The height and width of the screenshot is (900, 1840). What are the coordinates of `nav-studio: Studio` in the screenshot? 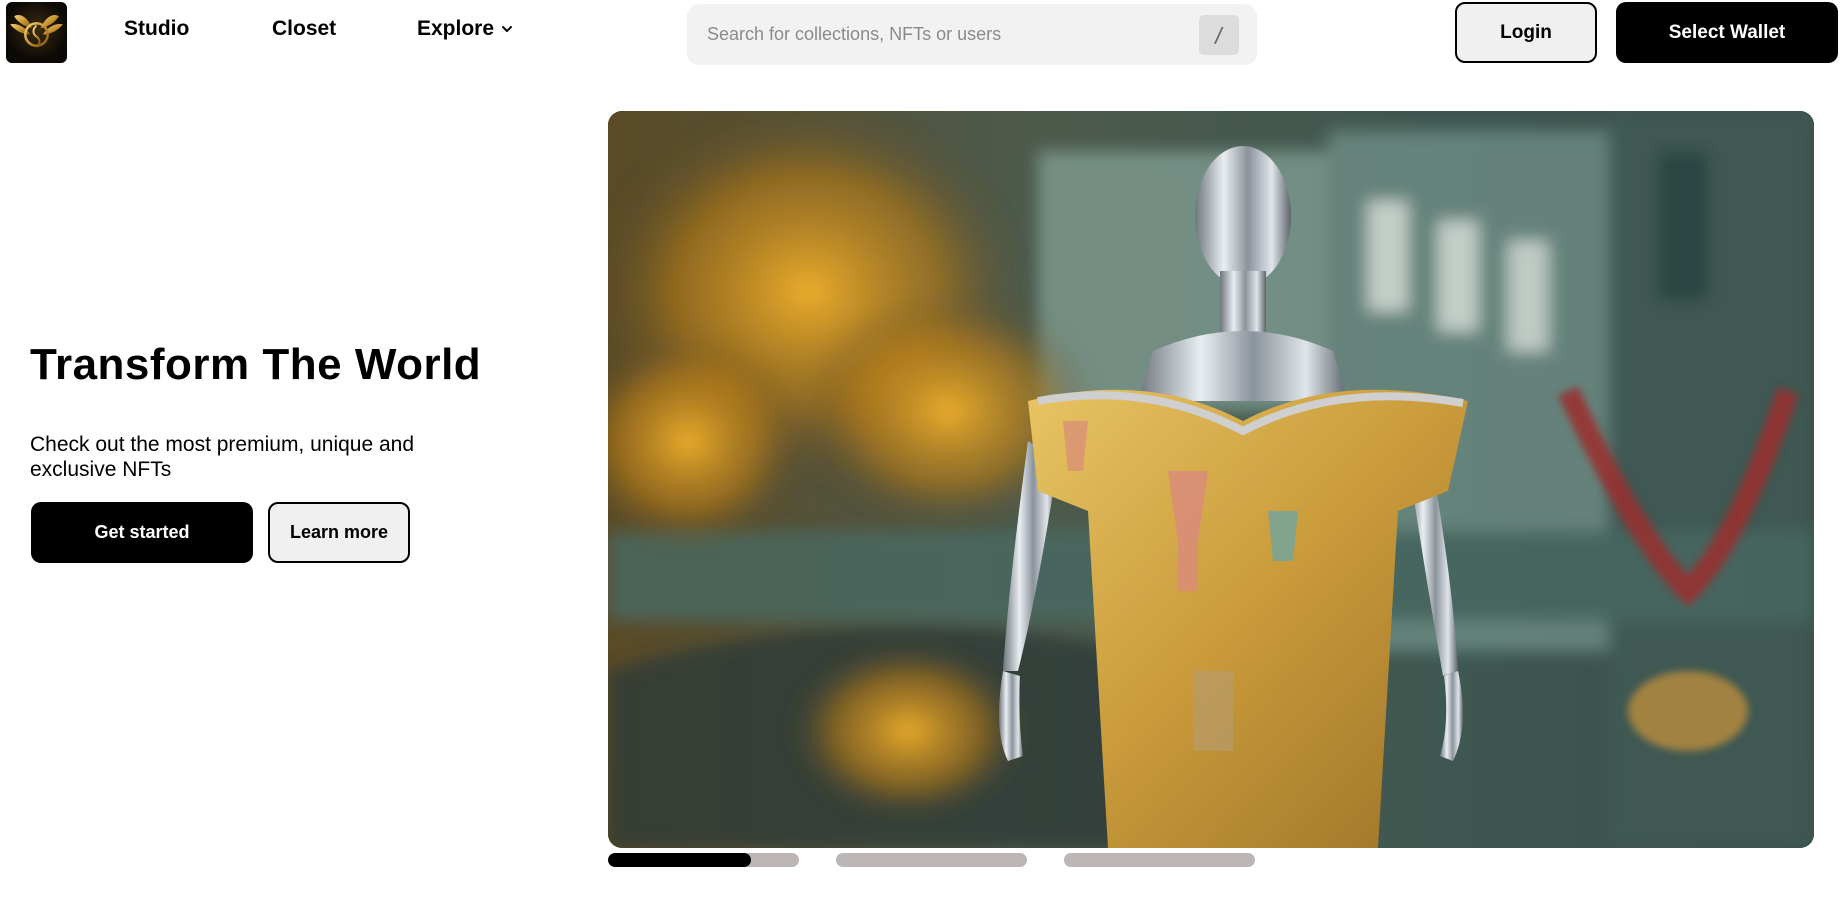 It's located at (156, 29).